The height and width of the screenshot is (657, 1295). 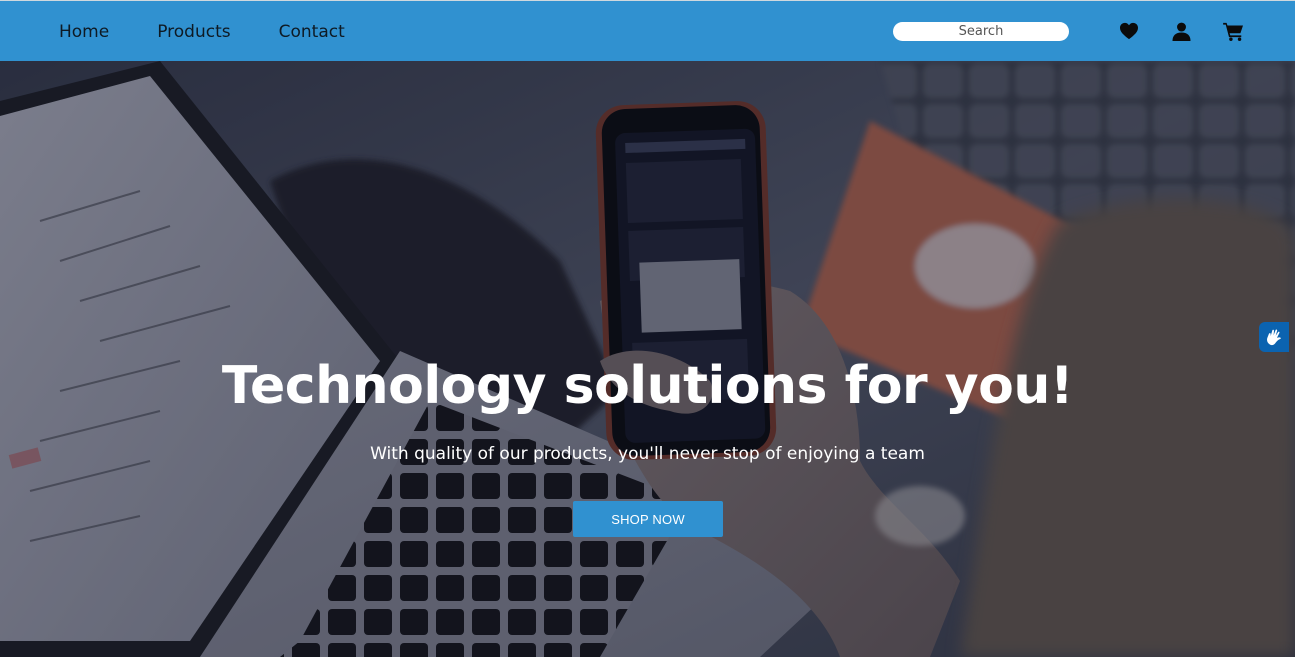 What do you see at coordinates (193, 32) in the screenshot?
I see `nav-link-products: Products` at bounding box center [193, 32].